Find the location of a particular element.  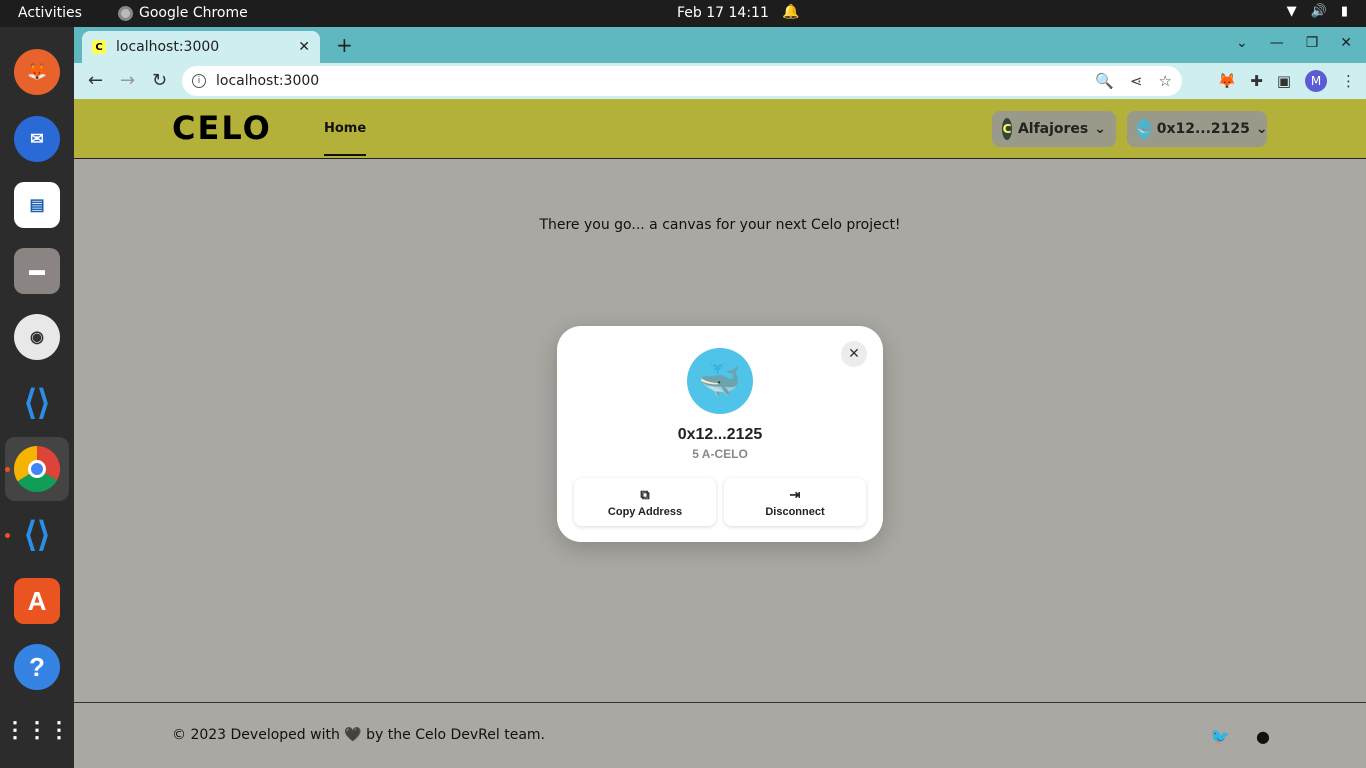

url-text: localhost:3000 is located at coordinates (268, 81).